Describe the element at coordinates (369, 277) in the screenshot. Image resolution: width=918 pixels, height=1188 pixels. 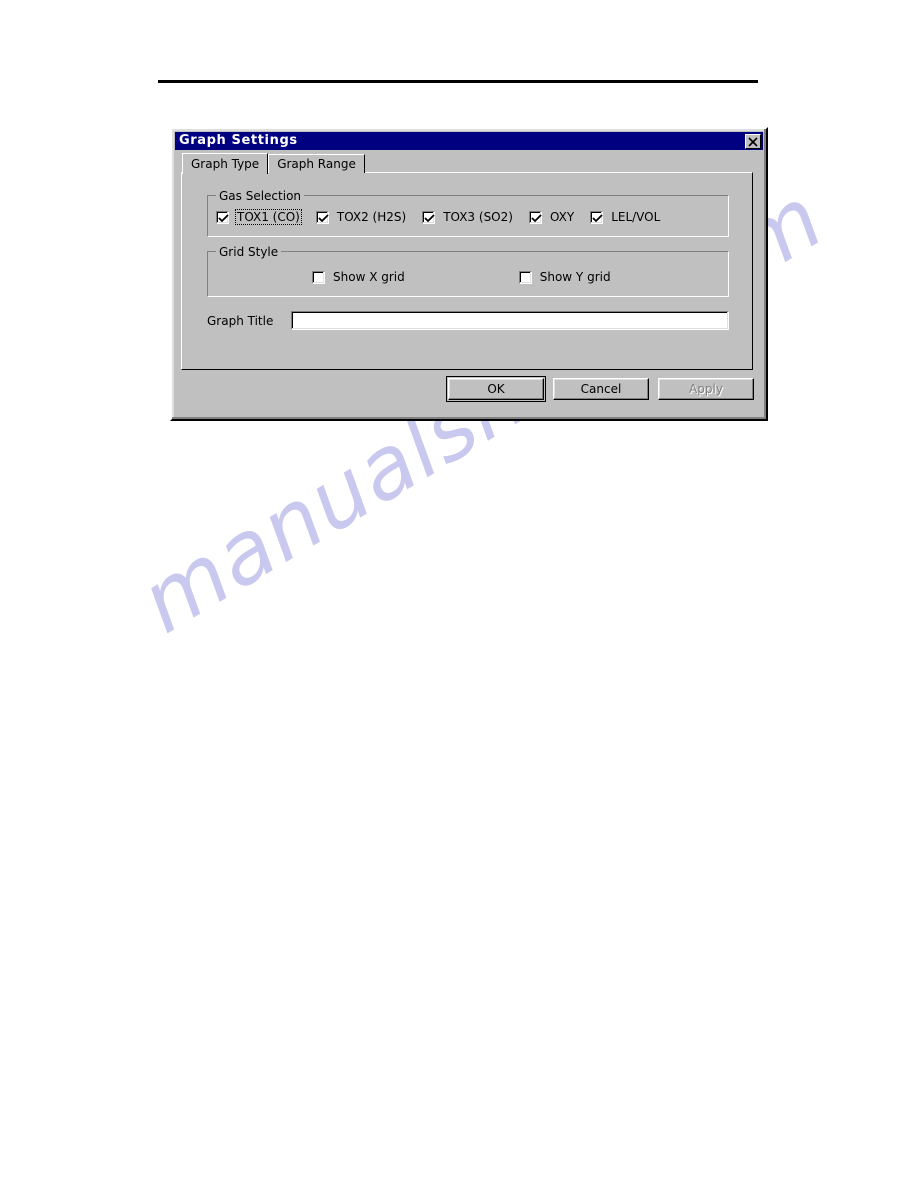
I see `checkbox-label: Show X grid` at that location.